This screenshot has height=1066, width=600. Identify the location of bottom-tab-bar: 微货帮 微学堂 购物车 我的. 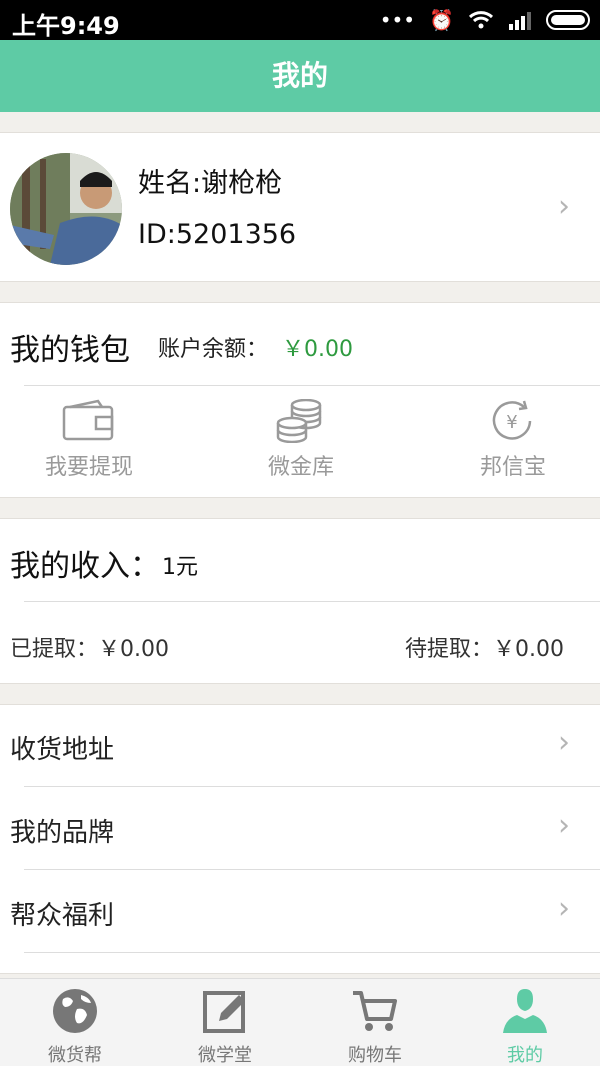
(300, 1022).